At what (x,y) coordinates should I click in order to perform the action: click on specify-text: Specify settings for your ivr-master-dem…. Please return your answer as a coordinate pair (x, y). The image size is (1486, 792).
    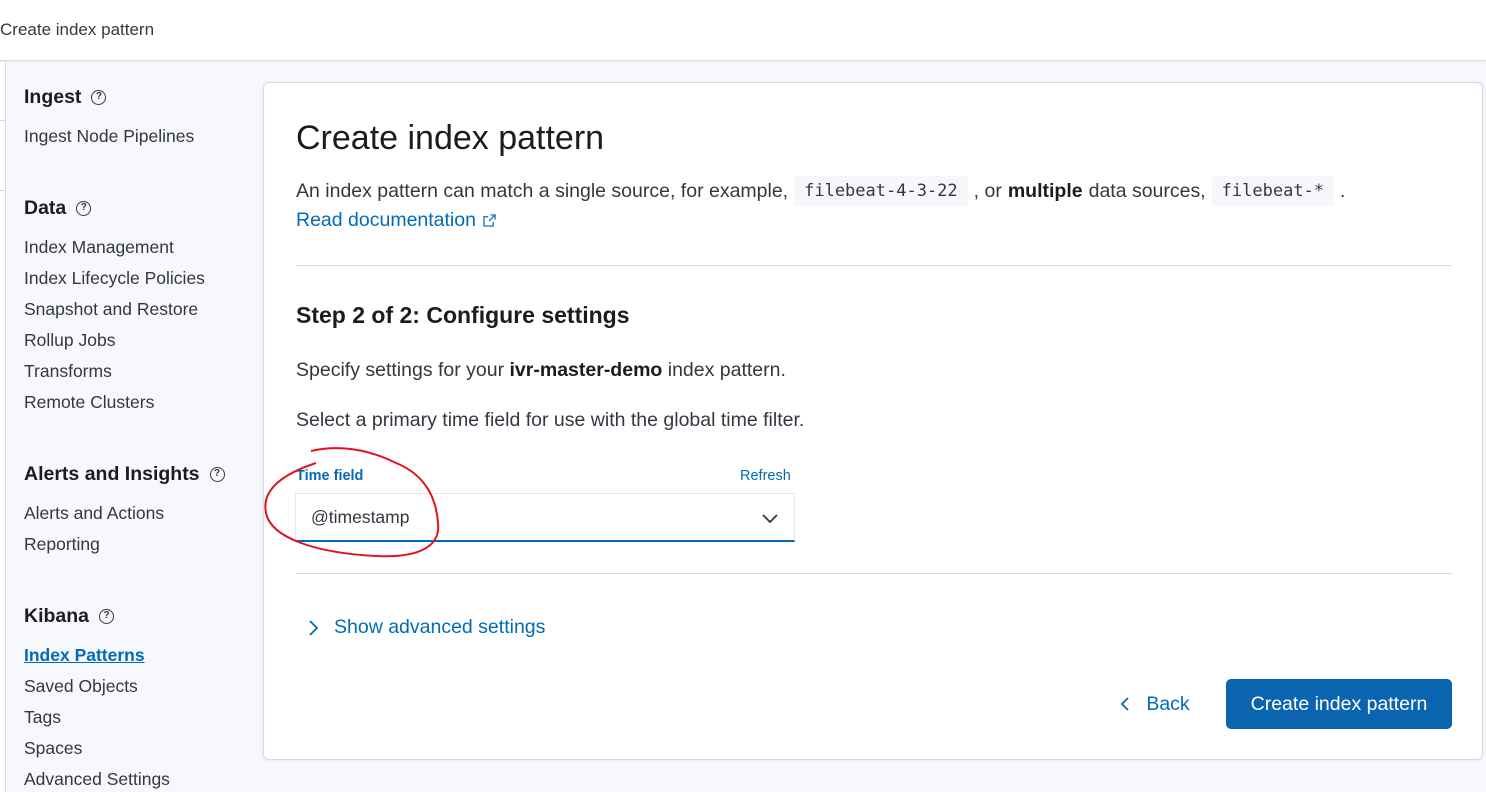
    Looking at the image, I should click on (541, 370).